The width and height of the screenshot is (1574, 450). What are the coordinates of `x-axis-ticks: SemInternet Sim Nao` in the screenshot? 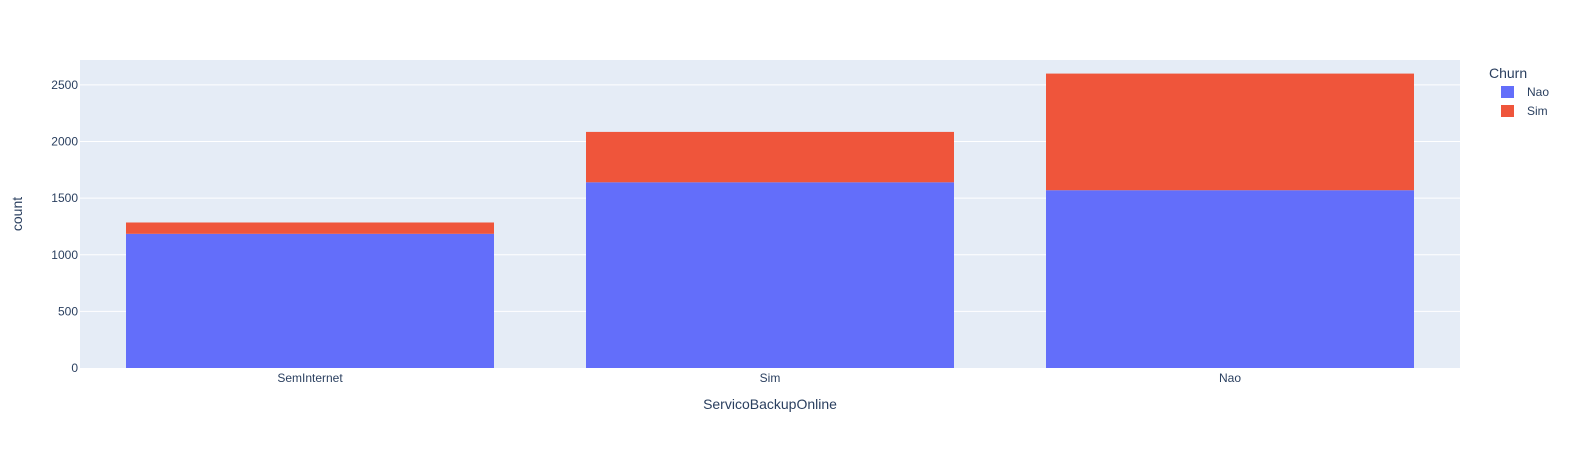 It's located at (759, 378).